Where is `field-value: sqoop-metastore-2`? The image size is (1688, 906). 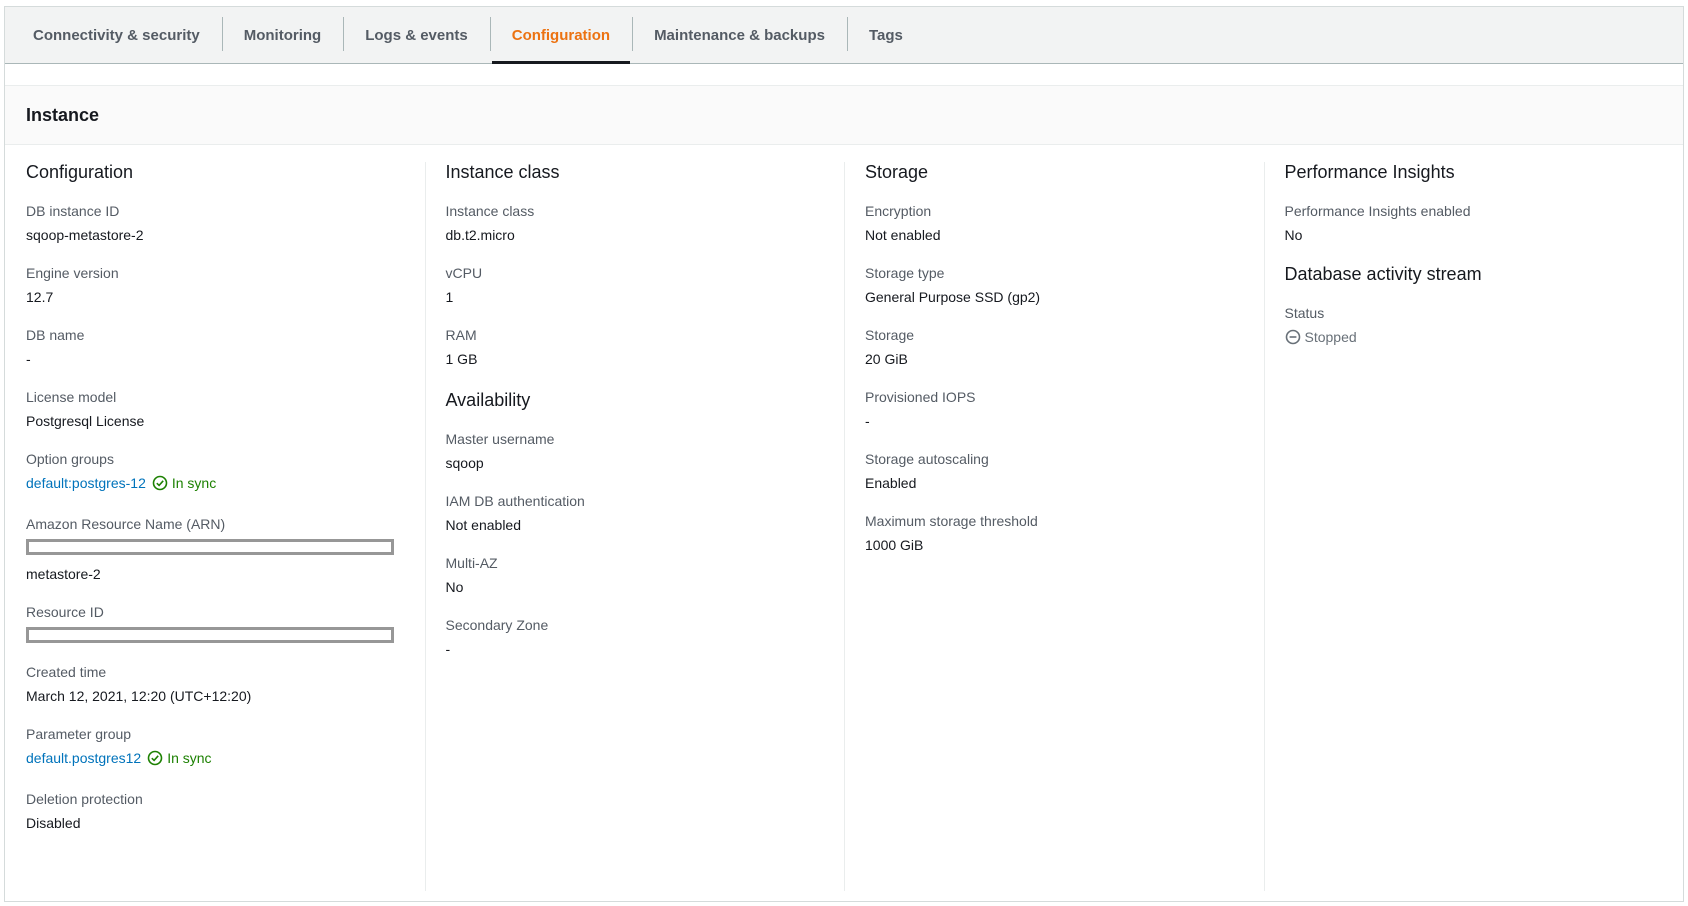
field-value: sqoop-metastore-2 is located at coordinates (85, 235).